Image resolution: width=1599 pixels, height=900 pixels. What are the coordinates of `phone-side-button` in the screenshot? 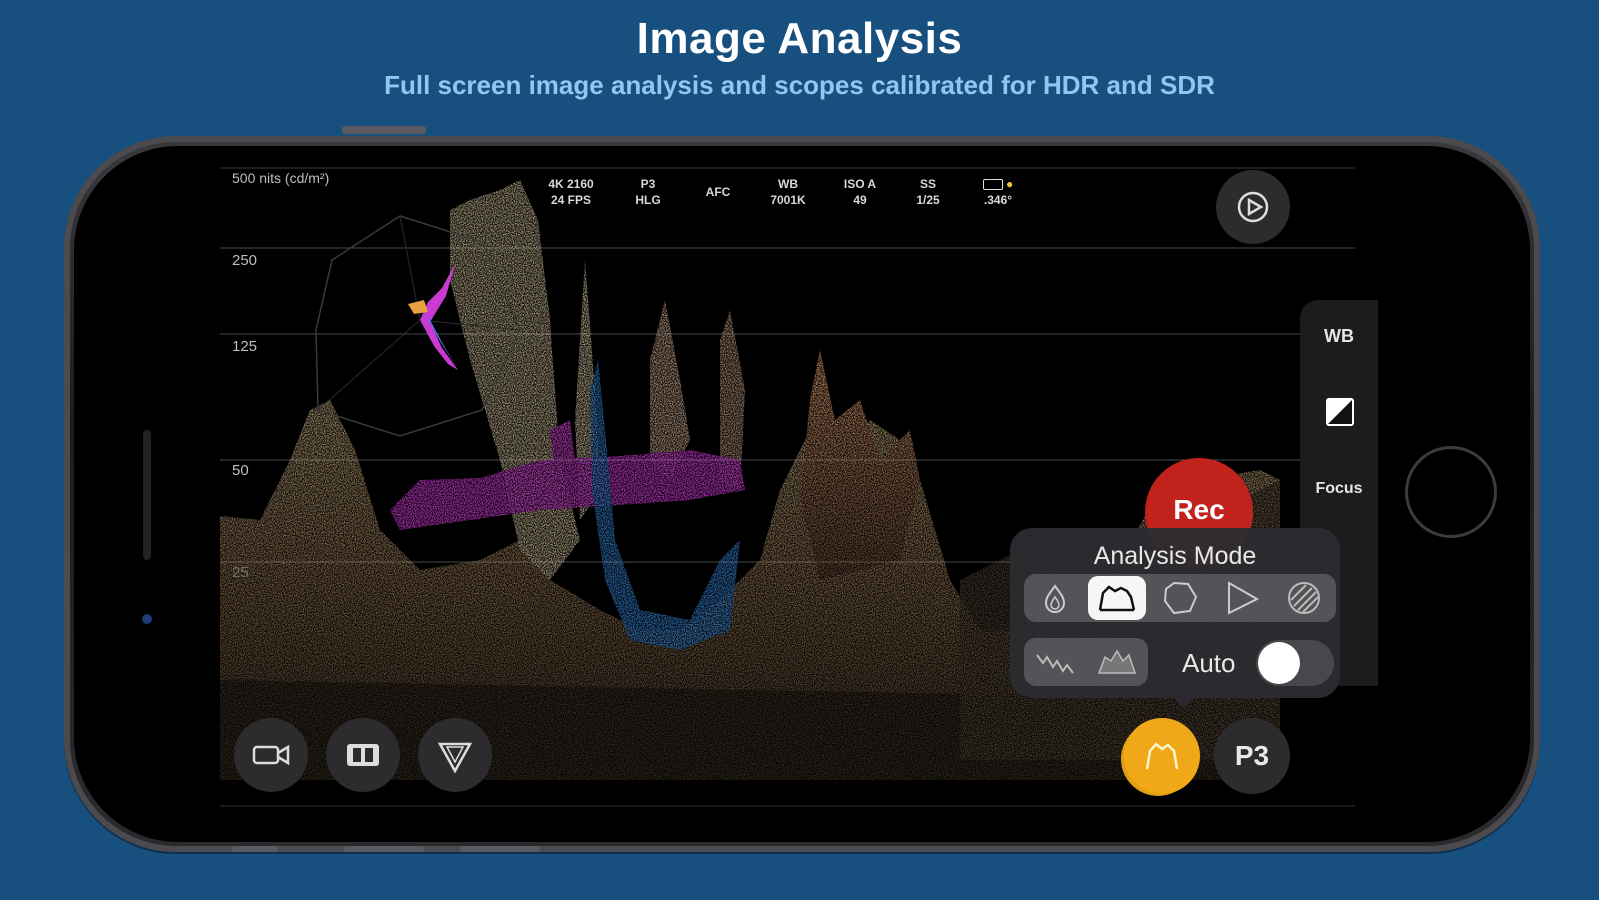 It's located at (384, 130).